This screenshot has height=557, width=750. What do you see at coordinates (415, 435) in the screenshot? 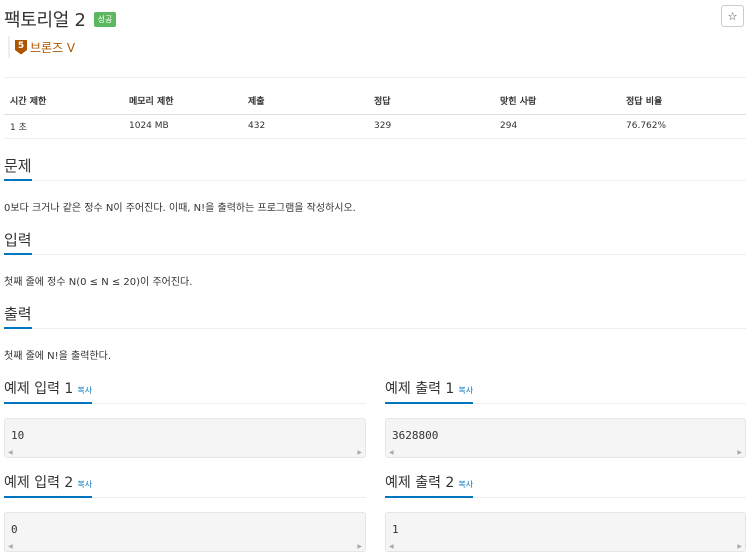
I see `sample-output-1-code: 3628800` at bounding box center [415, 435].